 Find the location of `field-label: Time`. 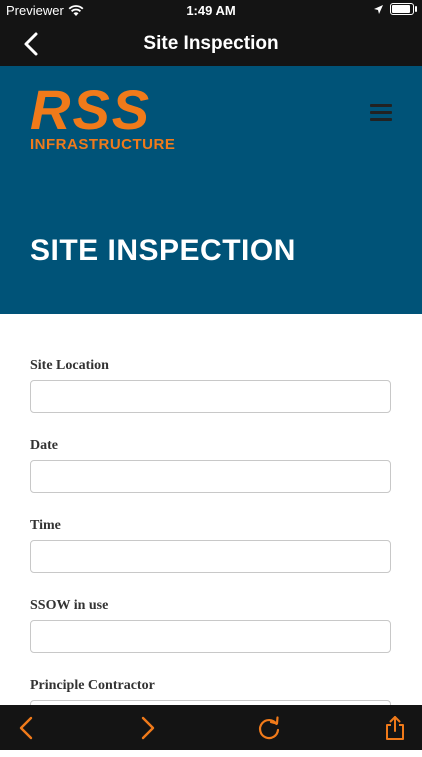

field-label: Time is located at coordinates (45, 525).